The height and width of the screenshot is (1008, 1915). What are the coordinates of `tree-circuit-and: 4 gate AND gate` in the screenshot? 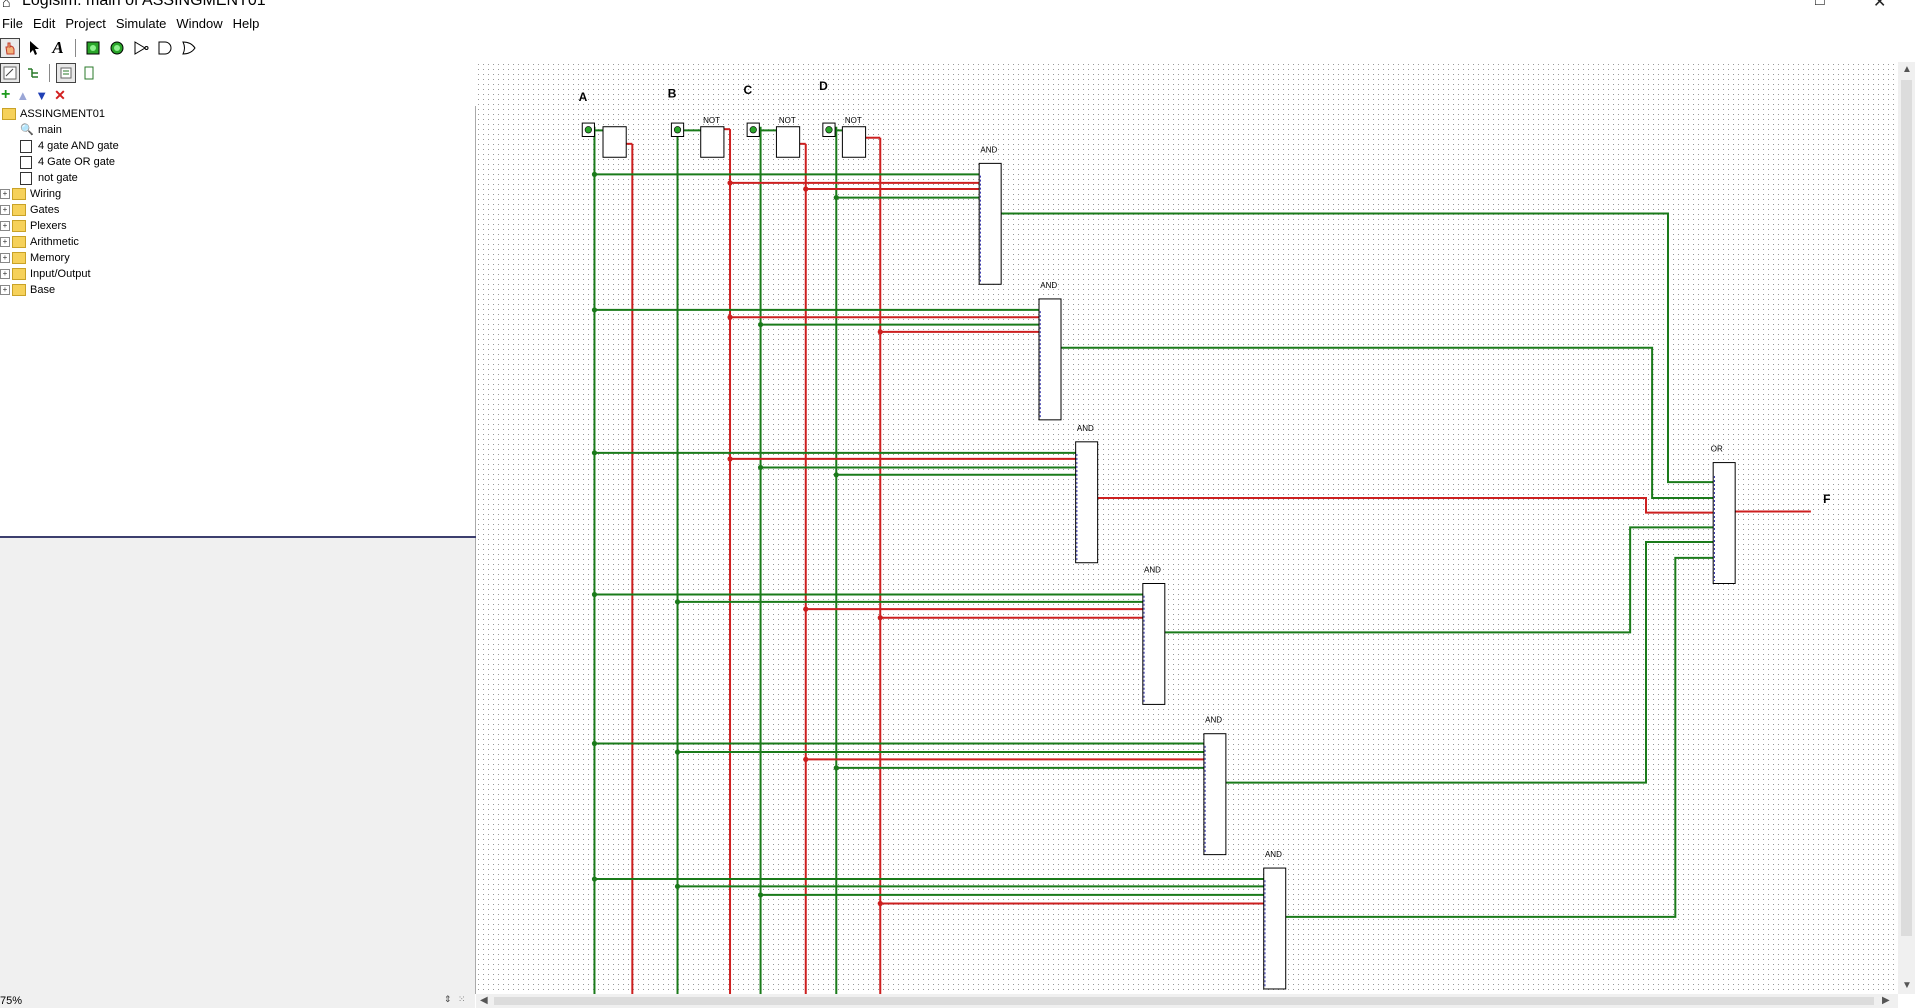 It's located at (59, 146).